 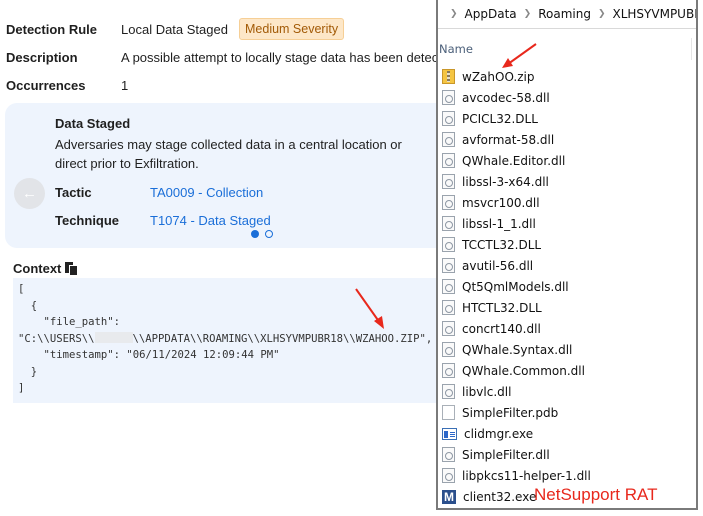 What do you see at coordinates (500, 118) in the screenshot?
I see `file-name: PCICL32.DLL` at bounding box center [500, 118].